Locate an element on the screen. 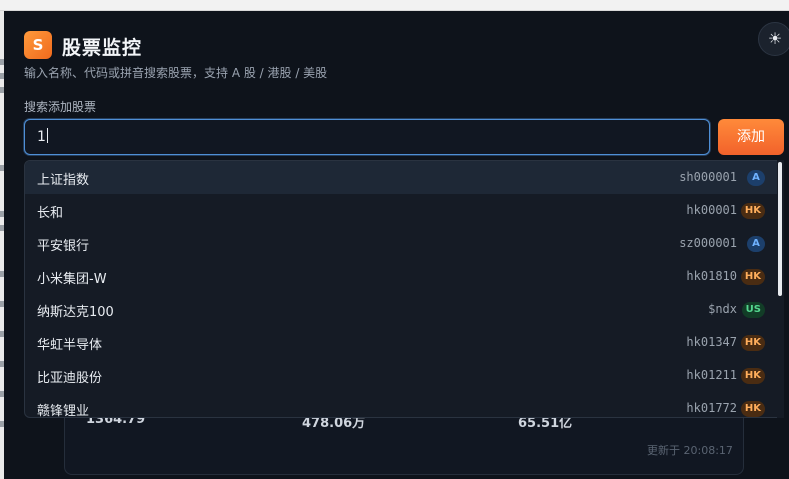 Image resolution: width=789 pixels, height=479 pixels. suggestion-code: hk00001 is located at coordinates (711, 210).